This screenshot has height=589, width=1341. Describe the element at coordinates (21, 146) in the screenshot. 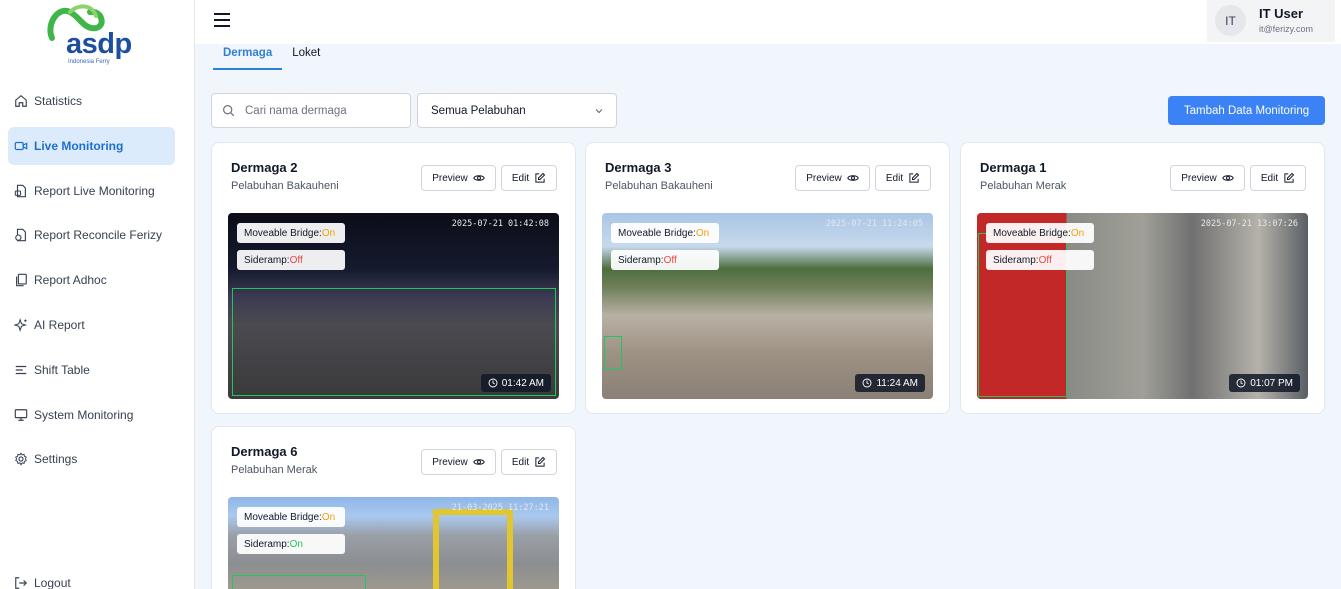

I see `video-icon` at that location.